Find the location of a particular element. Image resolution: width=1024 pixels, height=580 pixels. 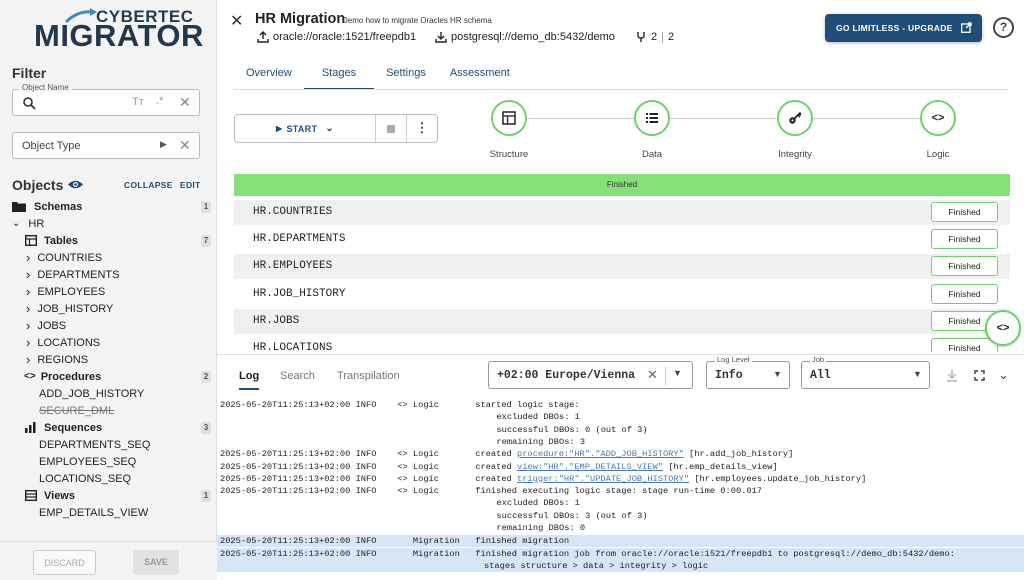

log-level-select: Log Level Info ▼ is located at coordinates (748, 372).